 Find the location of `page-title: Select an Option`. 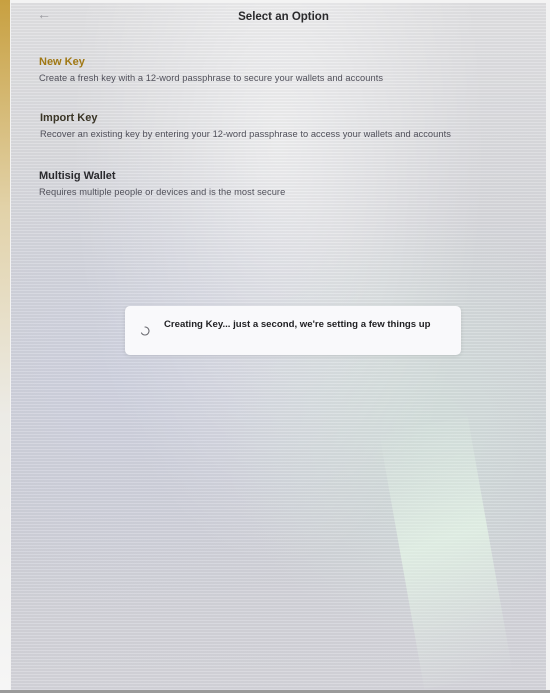

page-title: Select an Option is located at coordinates (283, 17).